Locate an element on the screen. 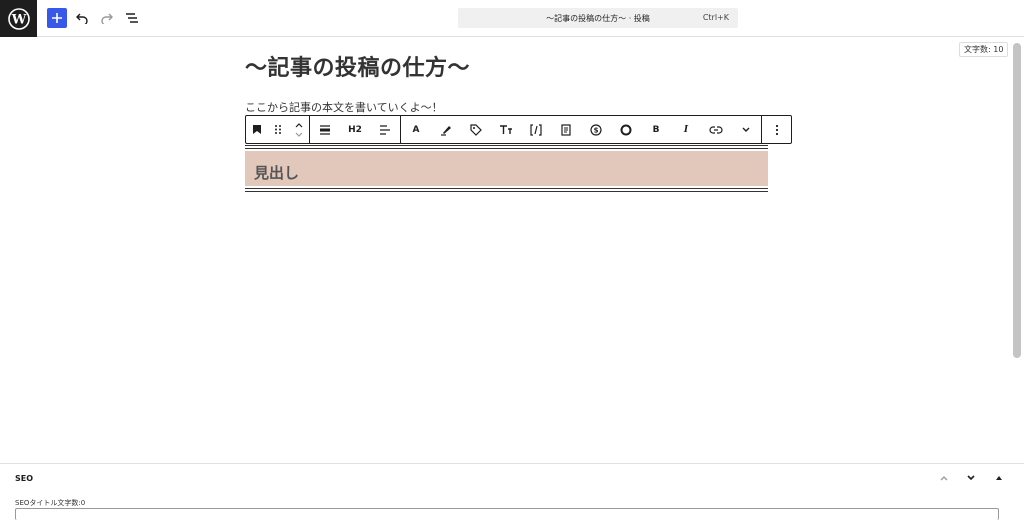 The width and height of the screenshot is (1024, 520). document-title: 〜記事の投稿の仕方〜 · 投稿 is located at coordinates (598, 18).